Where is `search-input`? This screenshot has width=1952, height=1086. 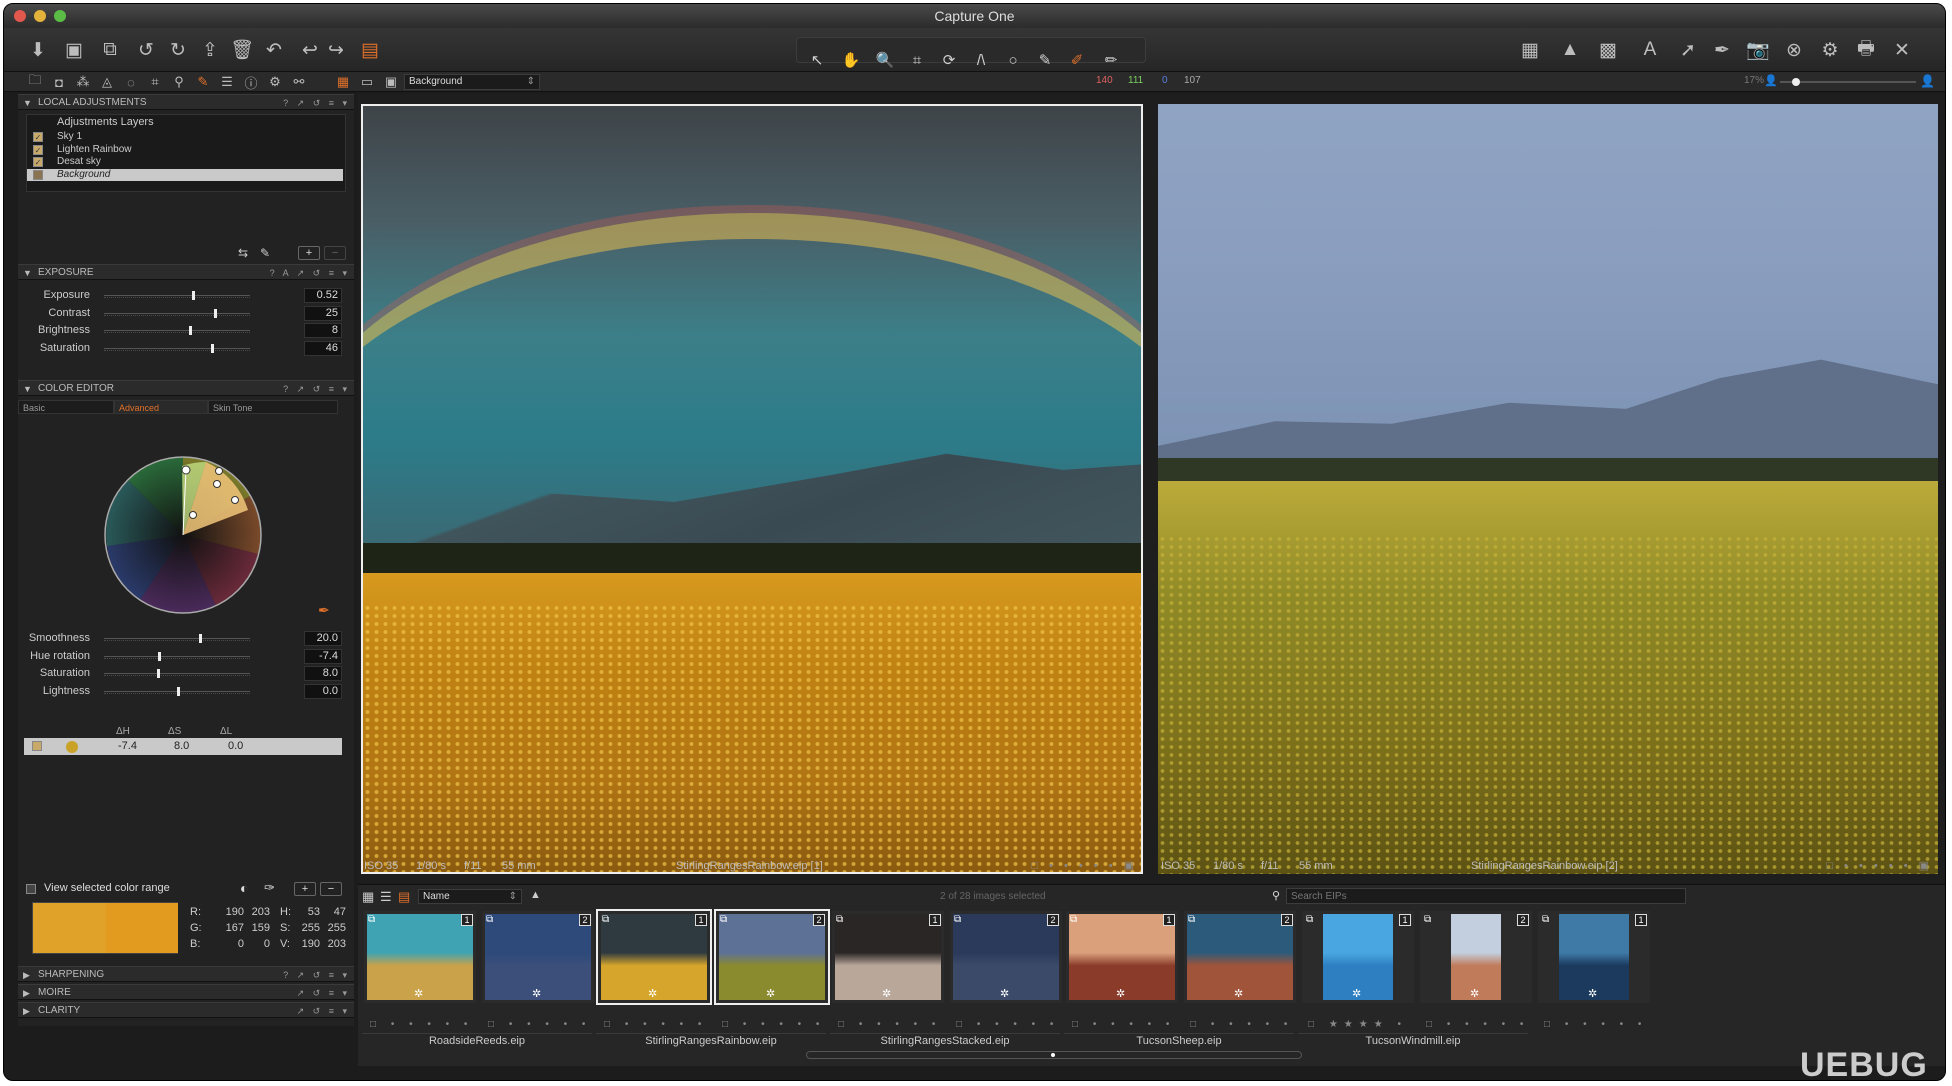 search-input is located at coordinates (1486, 896).